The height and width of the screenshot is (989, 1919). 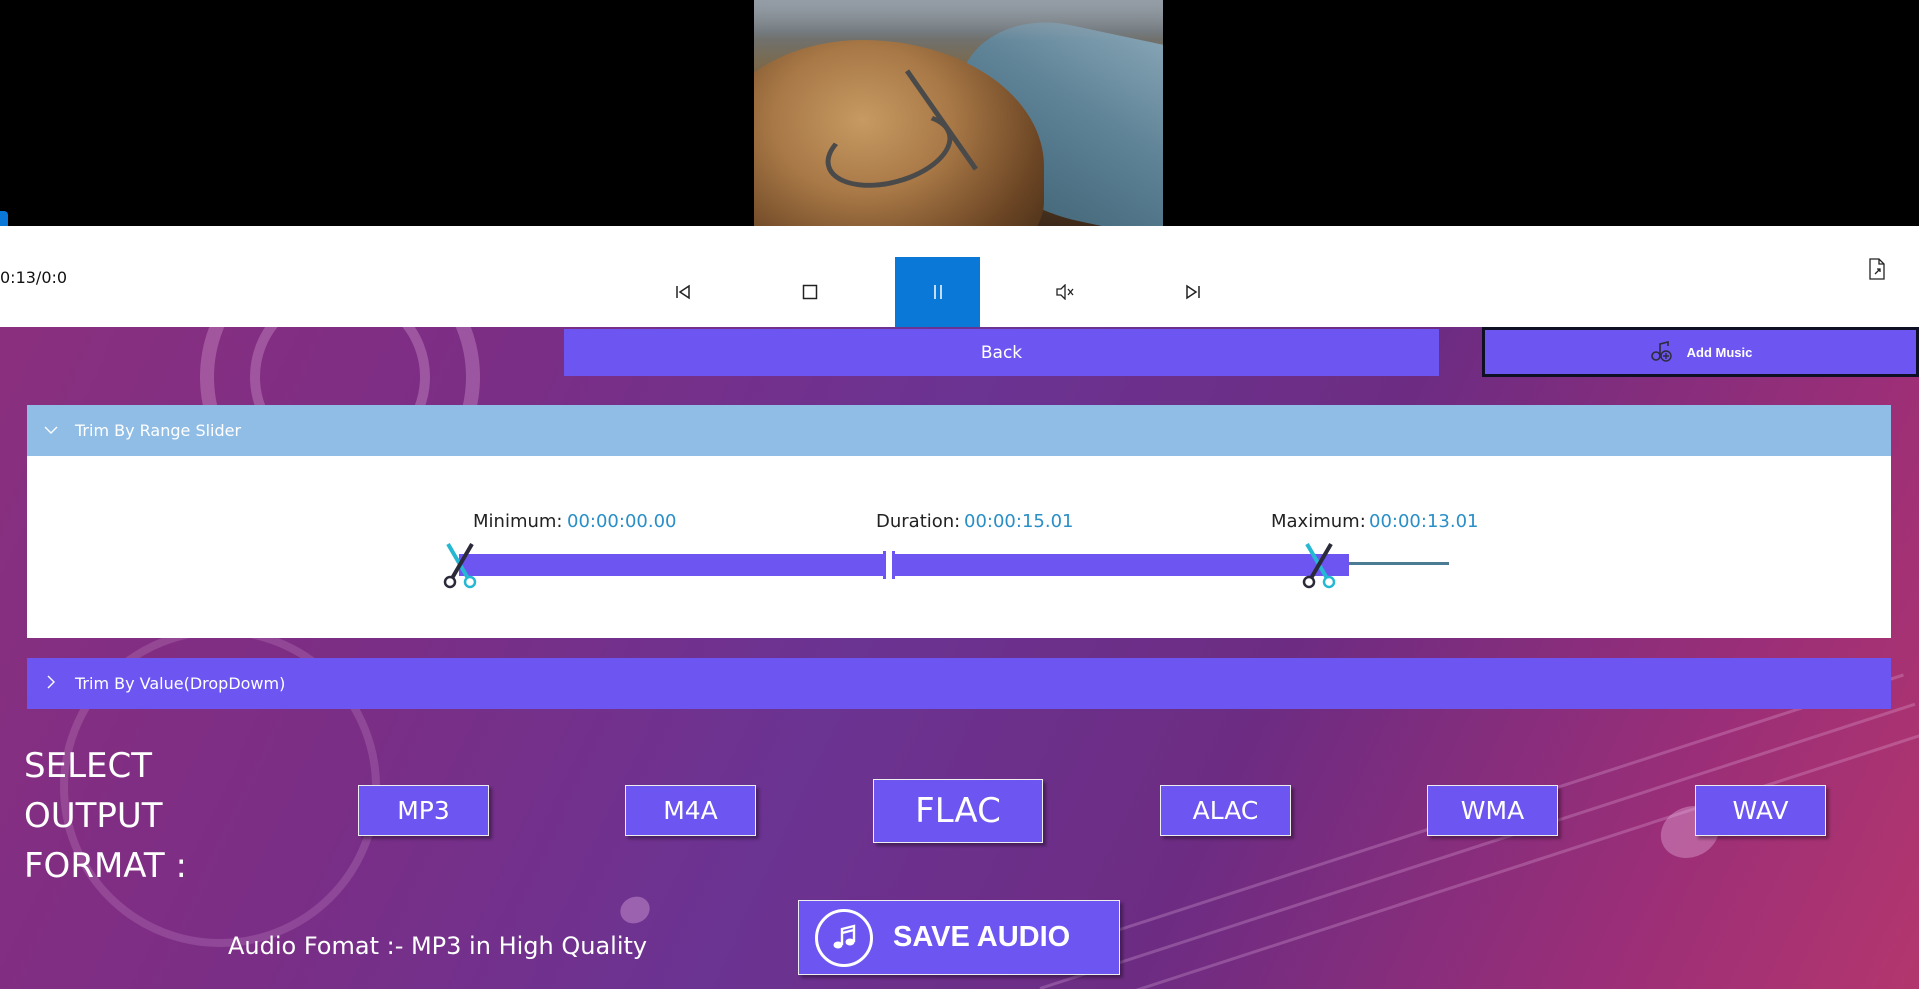 I want to click on trim-value-header-label: Trim By Value(DropDowm), so click(x=180, y=683).